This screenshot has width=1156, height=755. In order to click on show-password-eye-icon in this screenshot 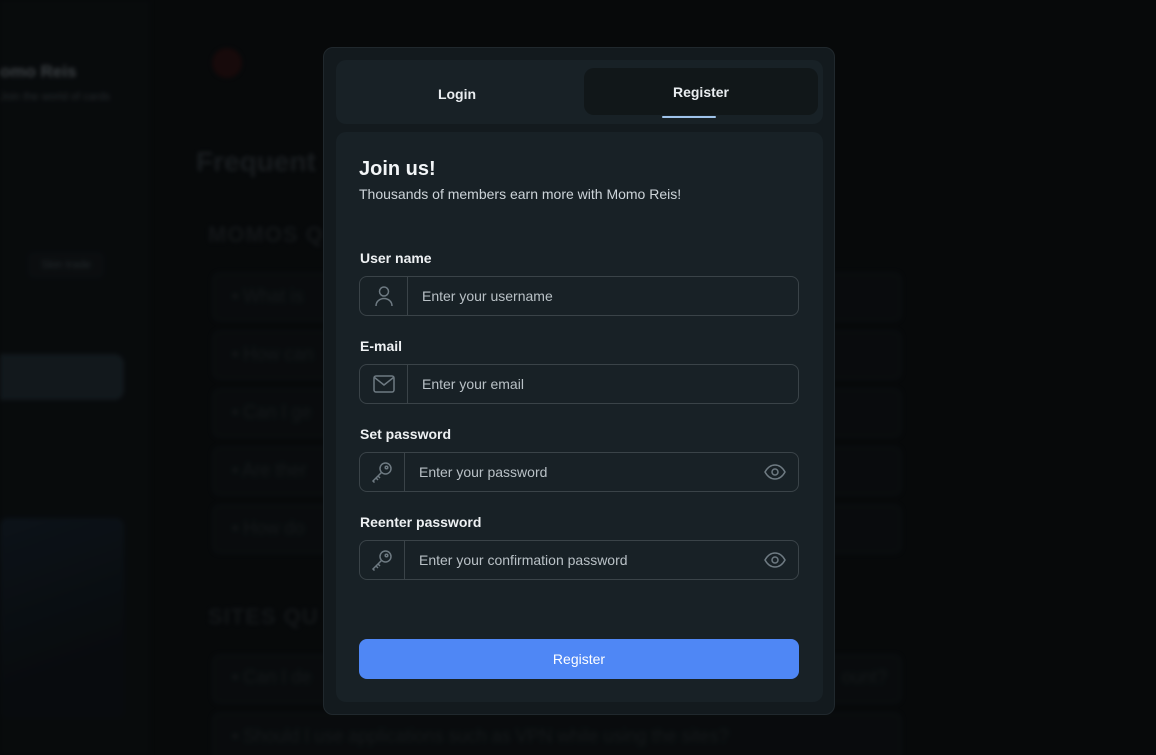, I will do `click(775, 472)`.